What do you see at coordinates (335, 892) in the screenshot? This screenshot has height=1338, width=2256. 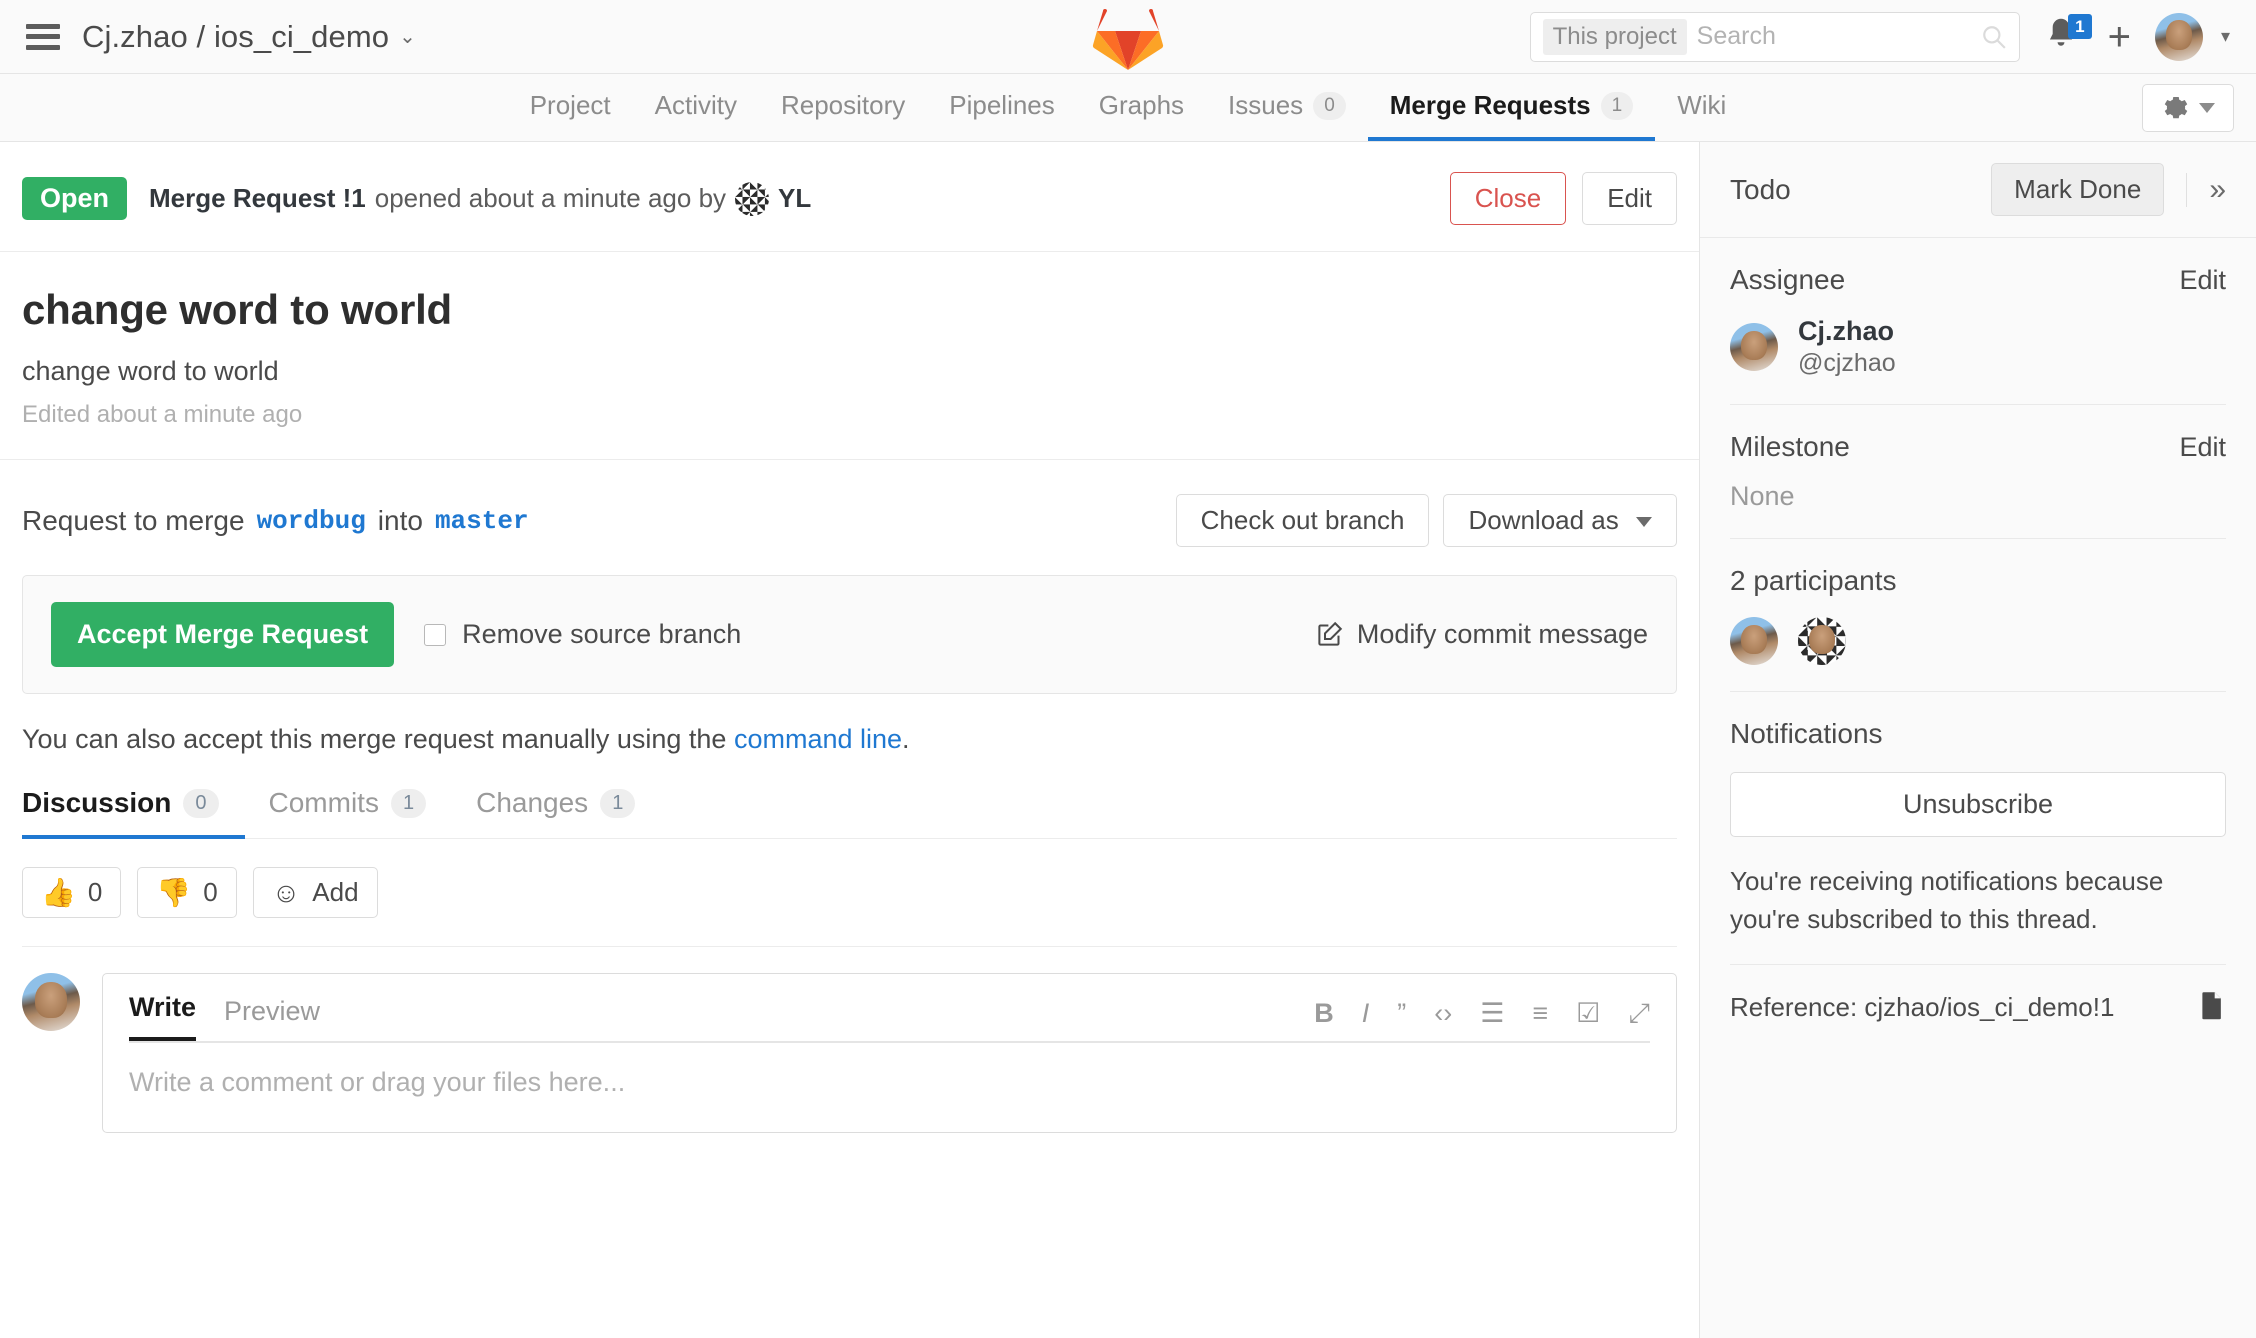 I see `award-count: Add` at bounding box center [335, 892].